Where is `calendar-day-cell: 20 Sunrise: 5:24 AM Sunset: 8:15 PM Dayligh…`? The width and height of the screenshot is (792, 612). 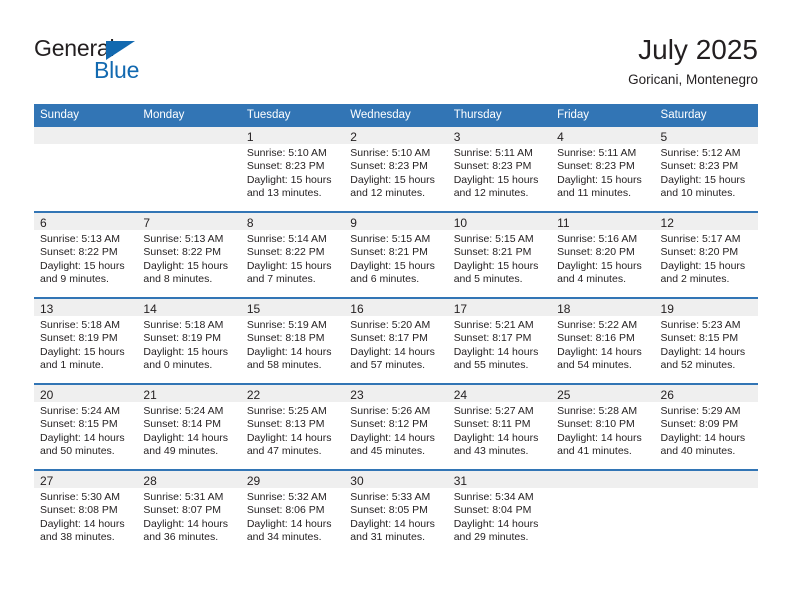 calendar-day-cell: 20 Sunrise: 5:24 AM Sunset: 8:15 PM Dayligh… is located at coordinates (86, 426).